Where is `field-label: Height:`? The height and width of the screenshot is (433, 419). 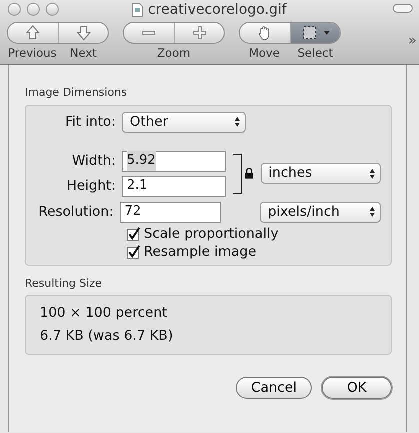
field-label: Height: is located at coordinates (91, 186).